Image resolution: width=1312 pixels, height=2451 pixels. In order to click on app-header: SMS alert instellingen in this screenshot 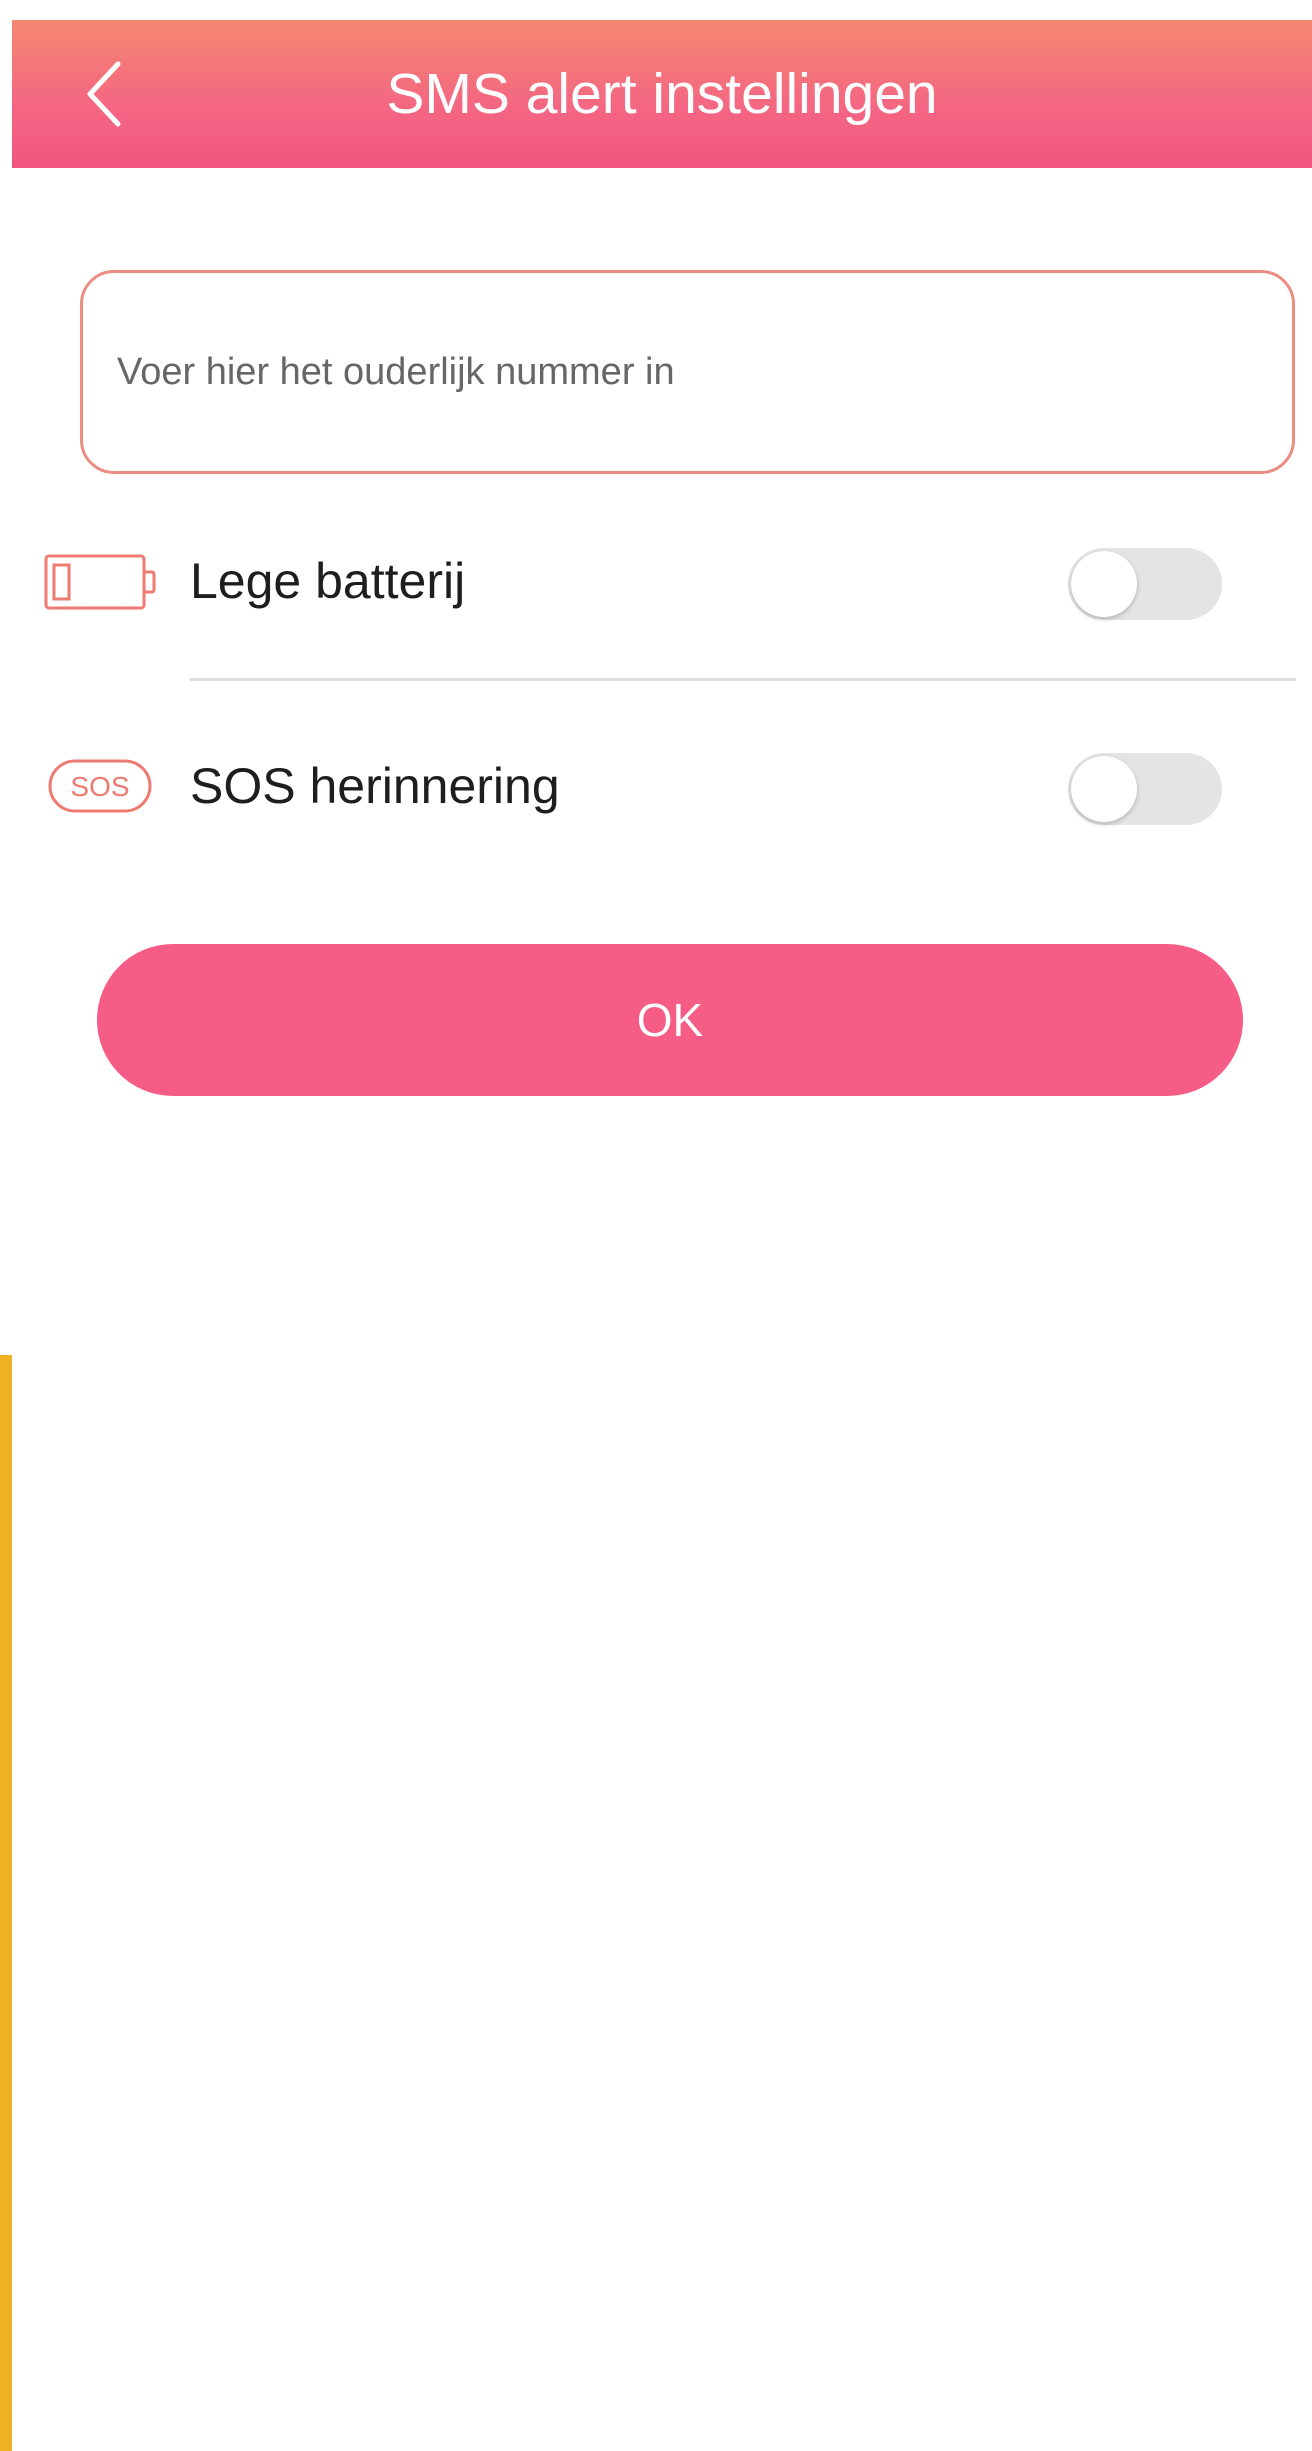, I will do `click(662, 94)`.